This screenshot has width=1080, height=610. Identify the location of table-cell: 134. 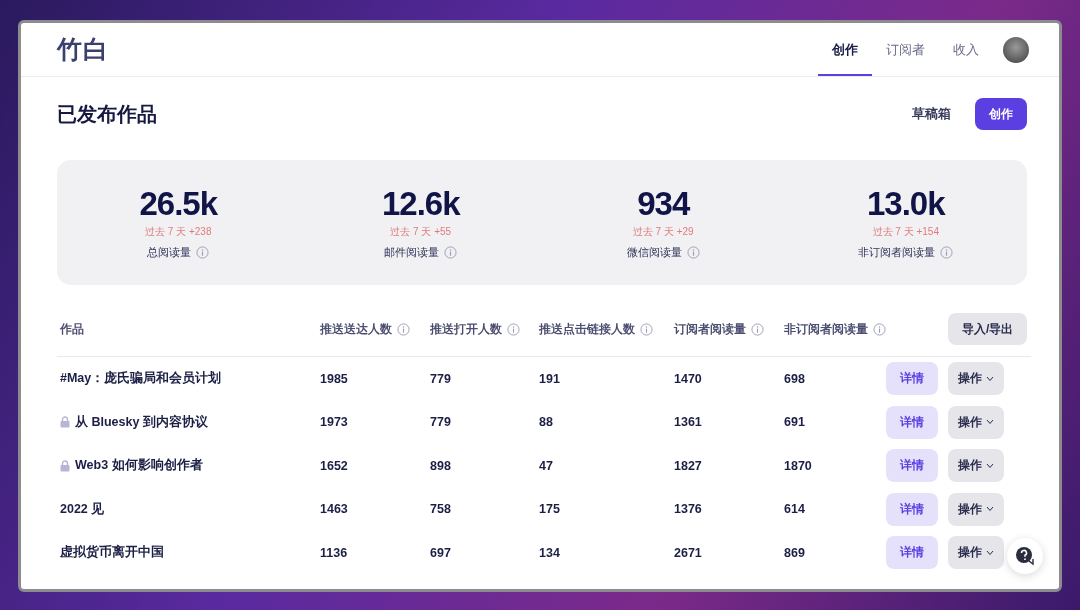
(549, 552).